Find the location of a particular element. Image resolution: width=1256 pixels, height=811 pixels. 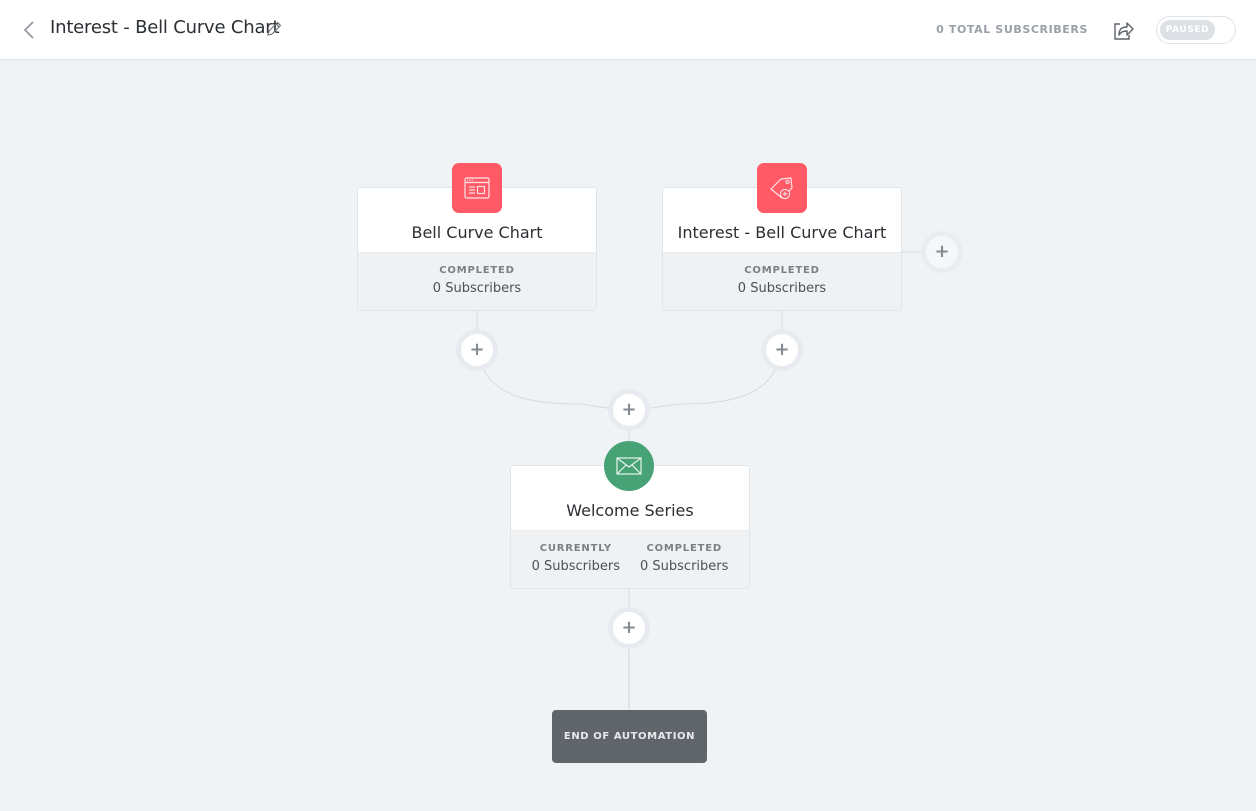

tag-add-icon is located at coordinates (781, 188).